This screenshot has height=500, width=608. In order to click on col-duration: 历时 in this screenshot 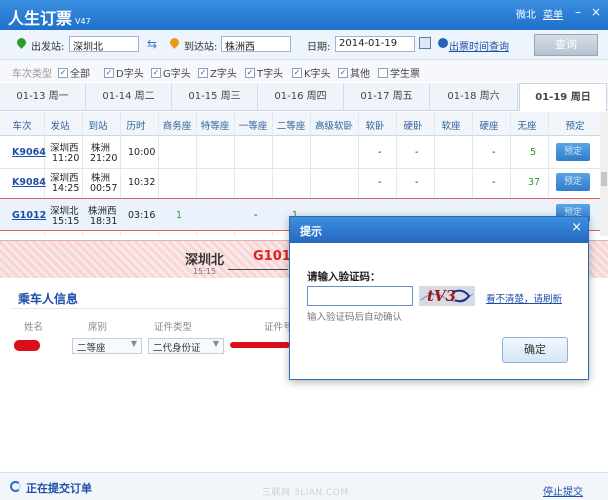, I will do `click(136, 126)`.